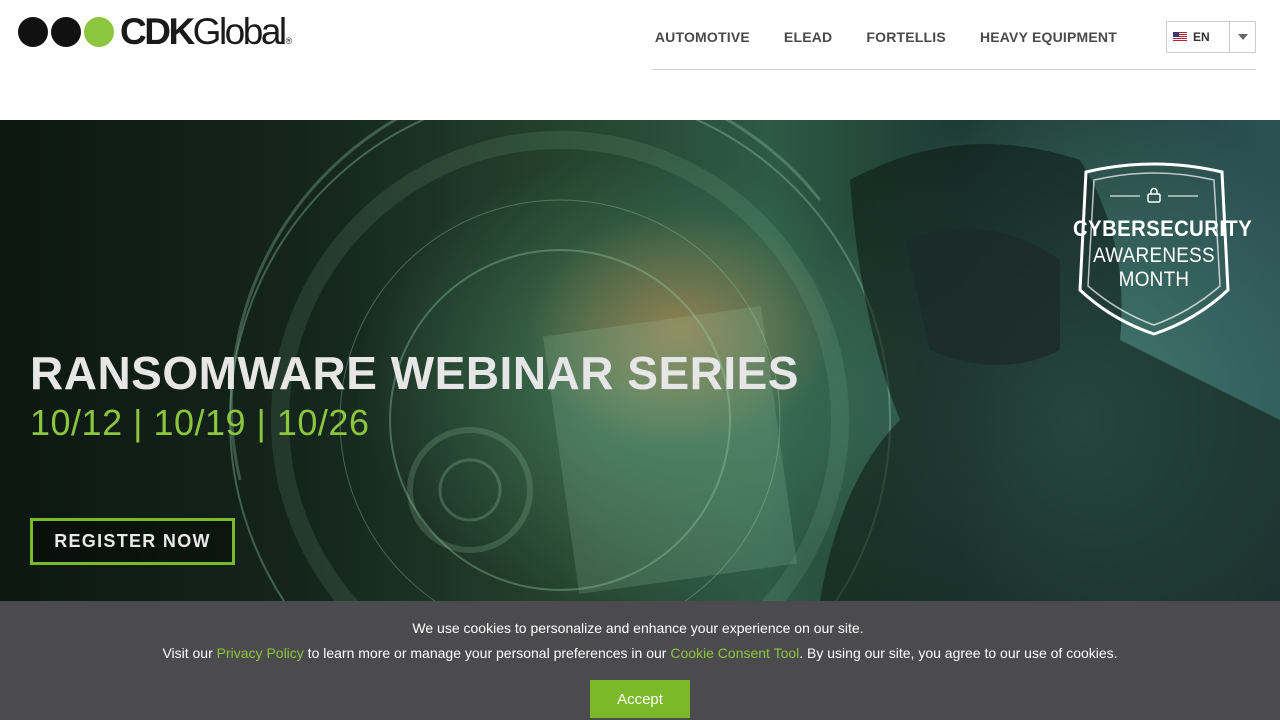 This screenshot has width=1280, height=720. Describe the element at coordinates (1201, 37) in the screenshot. I see `language-code: EN` at that location.